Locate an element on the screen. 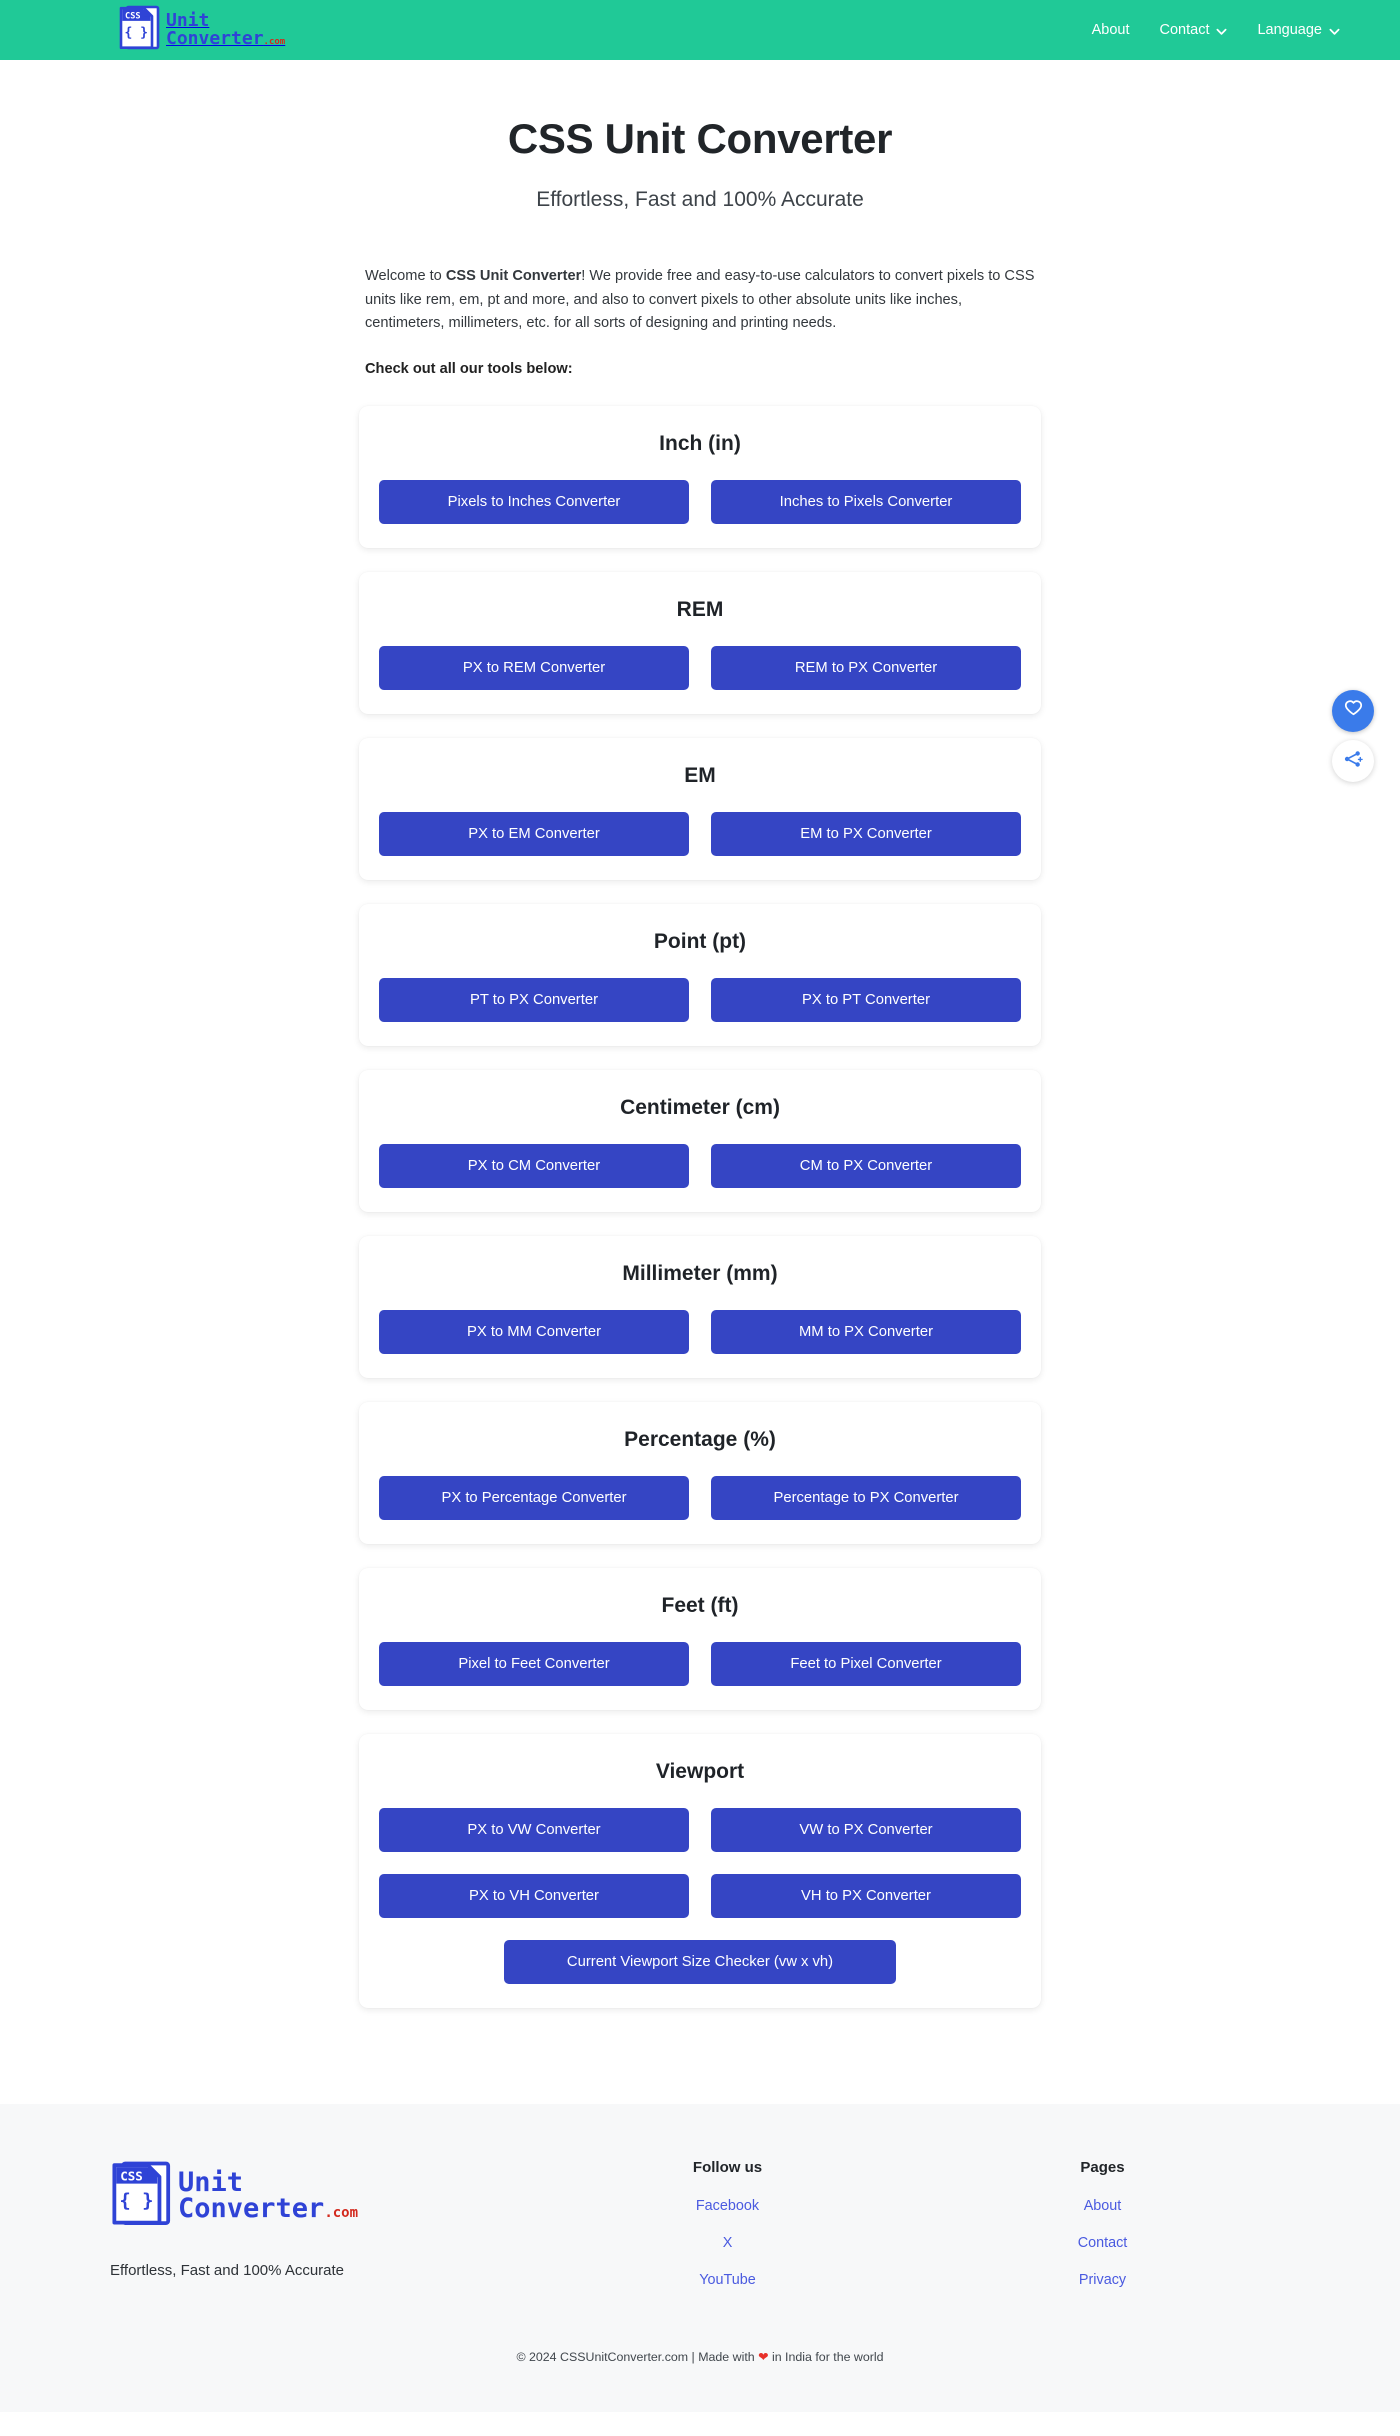 The image size is (1400, 2436). btn-px-to-vw: PX to VW Converter is located at coordinates (534, 1829).